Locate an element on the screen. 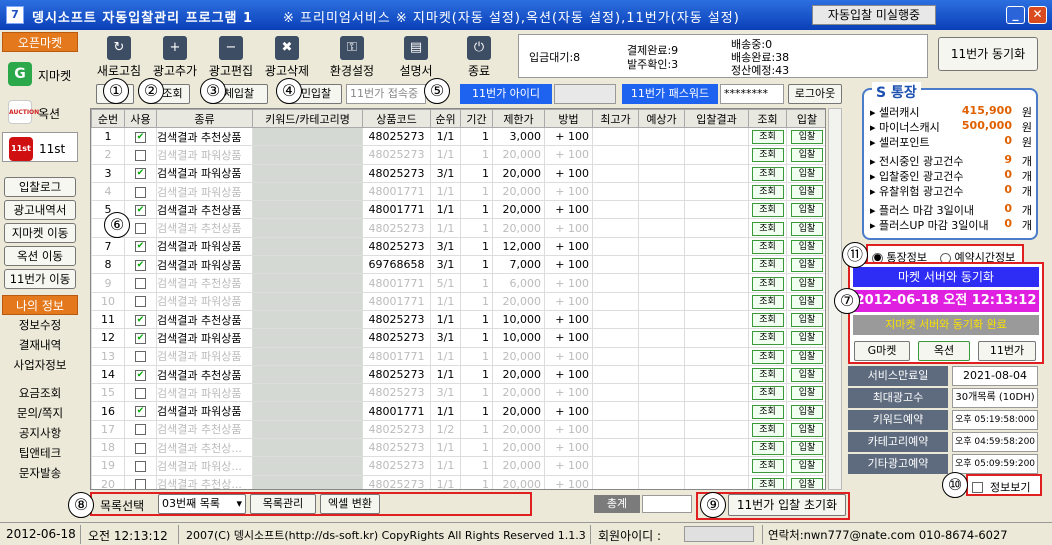  list-manage-button: 목록관리 is located at coordinates (283, 504).